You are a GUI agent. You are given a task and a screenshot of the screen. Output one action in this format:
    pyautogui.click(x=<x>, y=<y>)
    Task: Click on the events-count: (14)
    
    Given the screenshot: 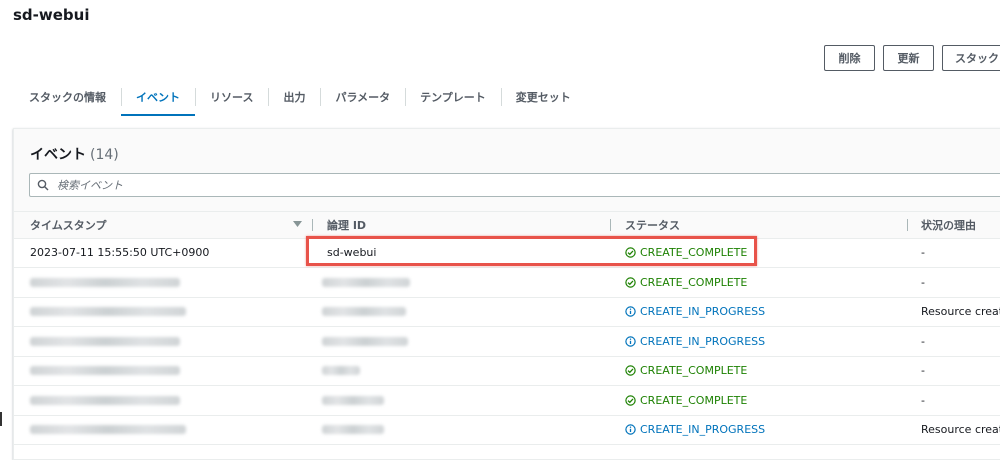 What is the action you would take?
    pyautogui.click(x=104, y=155)
    